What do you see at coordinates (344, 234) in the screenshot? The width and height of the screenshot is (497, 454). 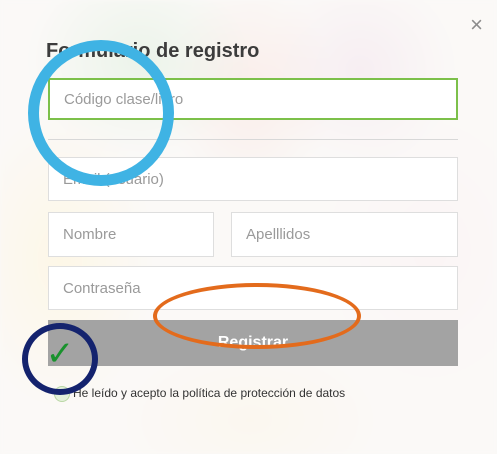 I see `last-name-input` at bounding box center [344, 234].